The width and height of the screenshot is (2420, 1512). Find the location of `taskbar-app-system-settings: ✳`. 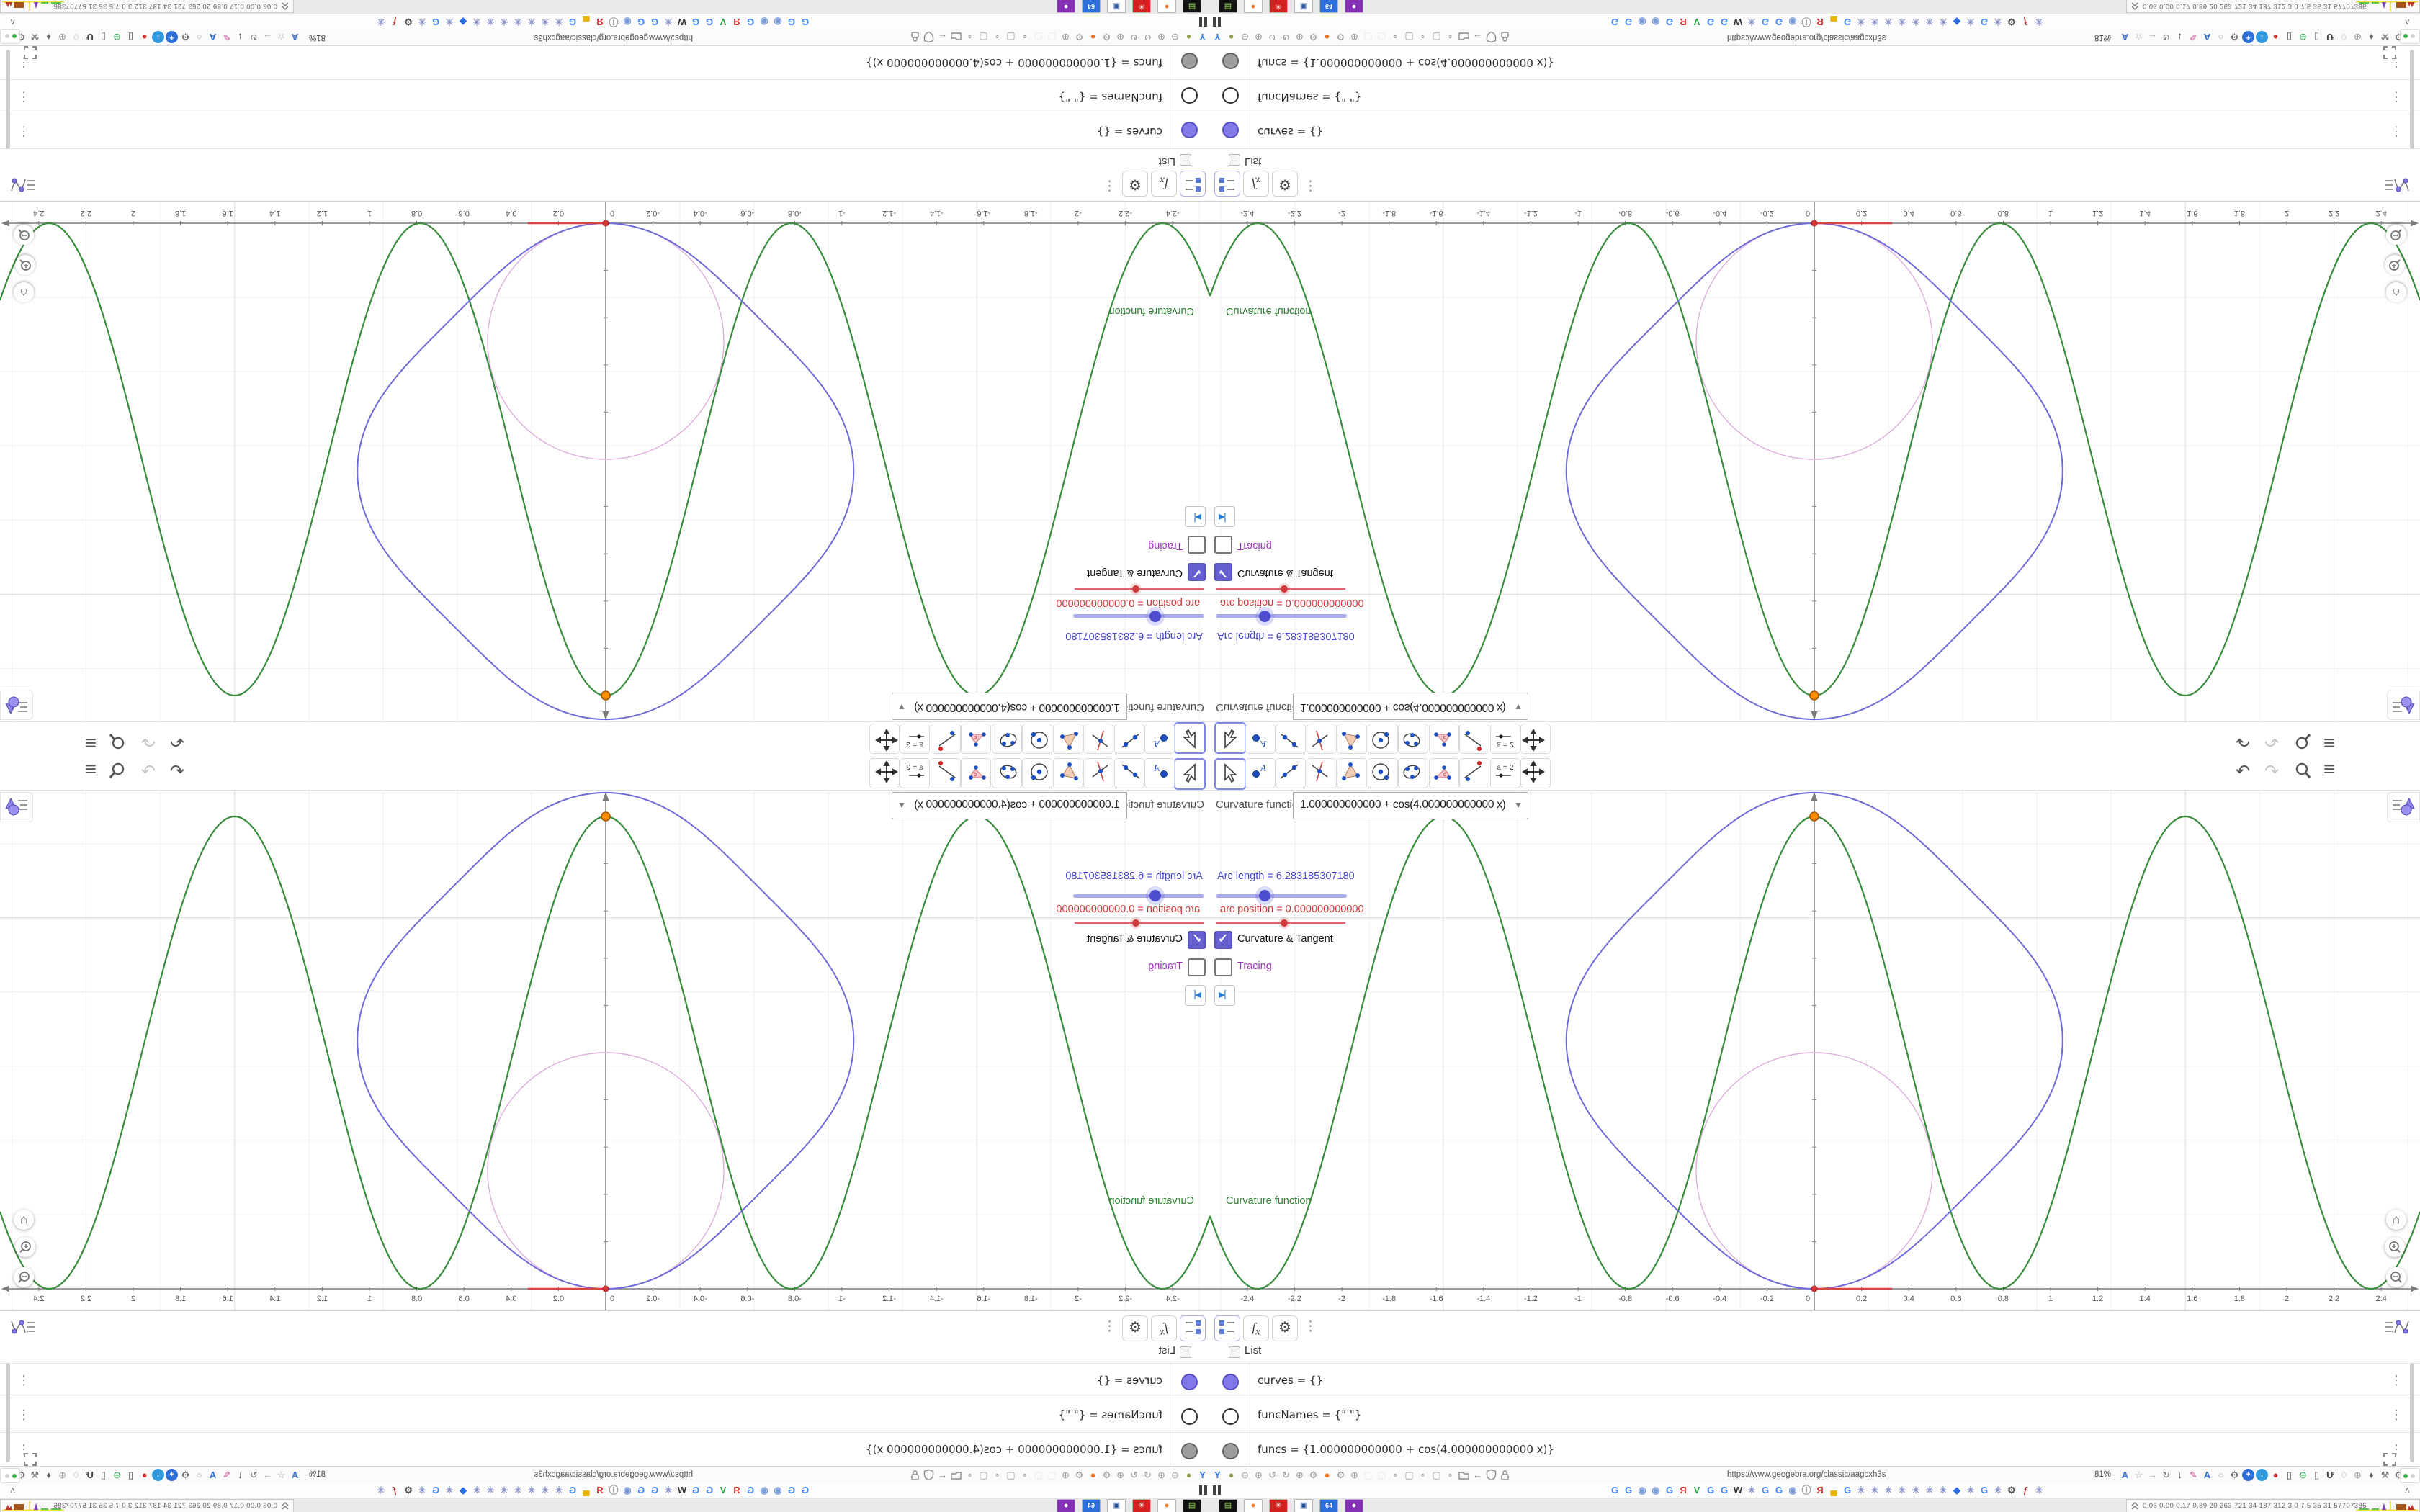

taskbar-app-system-settings: ✳ is located at coordinates (1141, 6).